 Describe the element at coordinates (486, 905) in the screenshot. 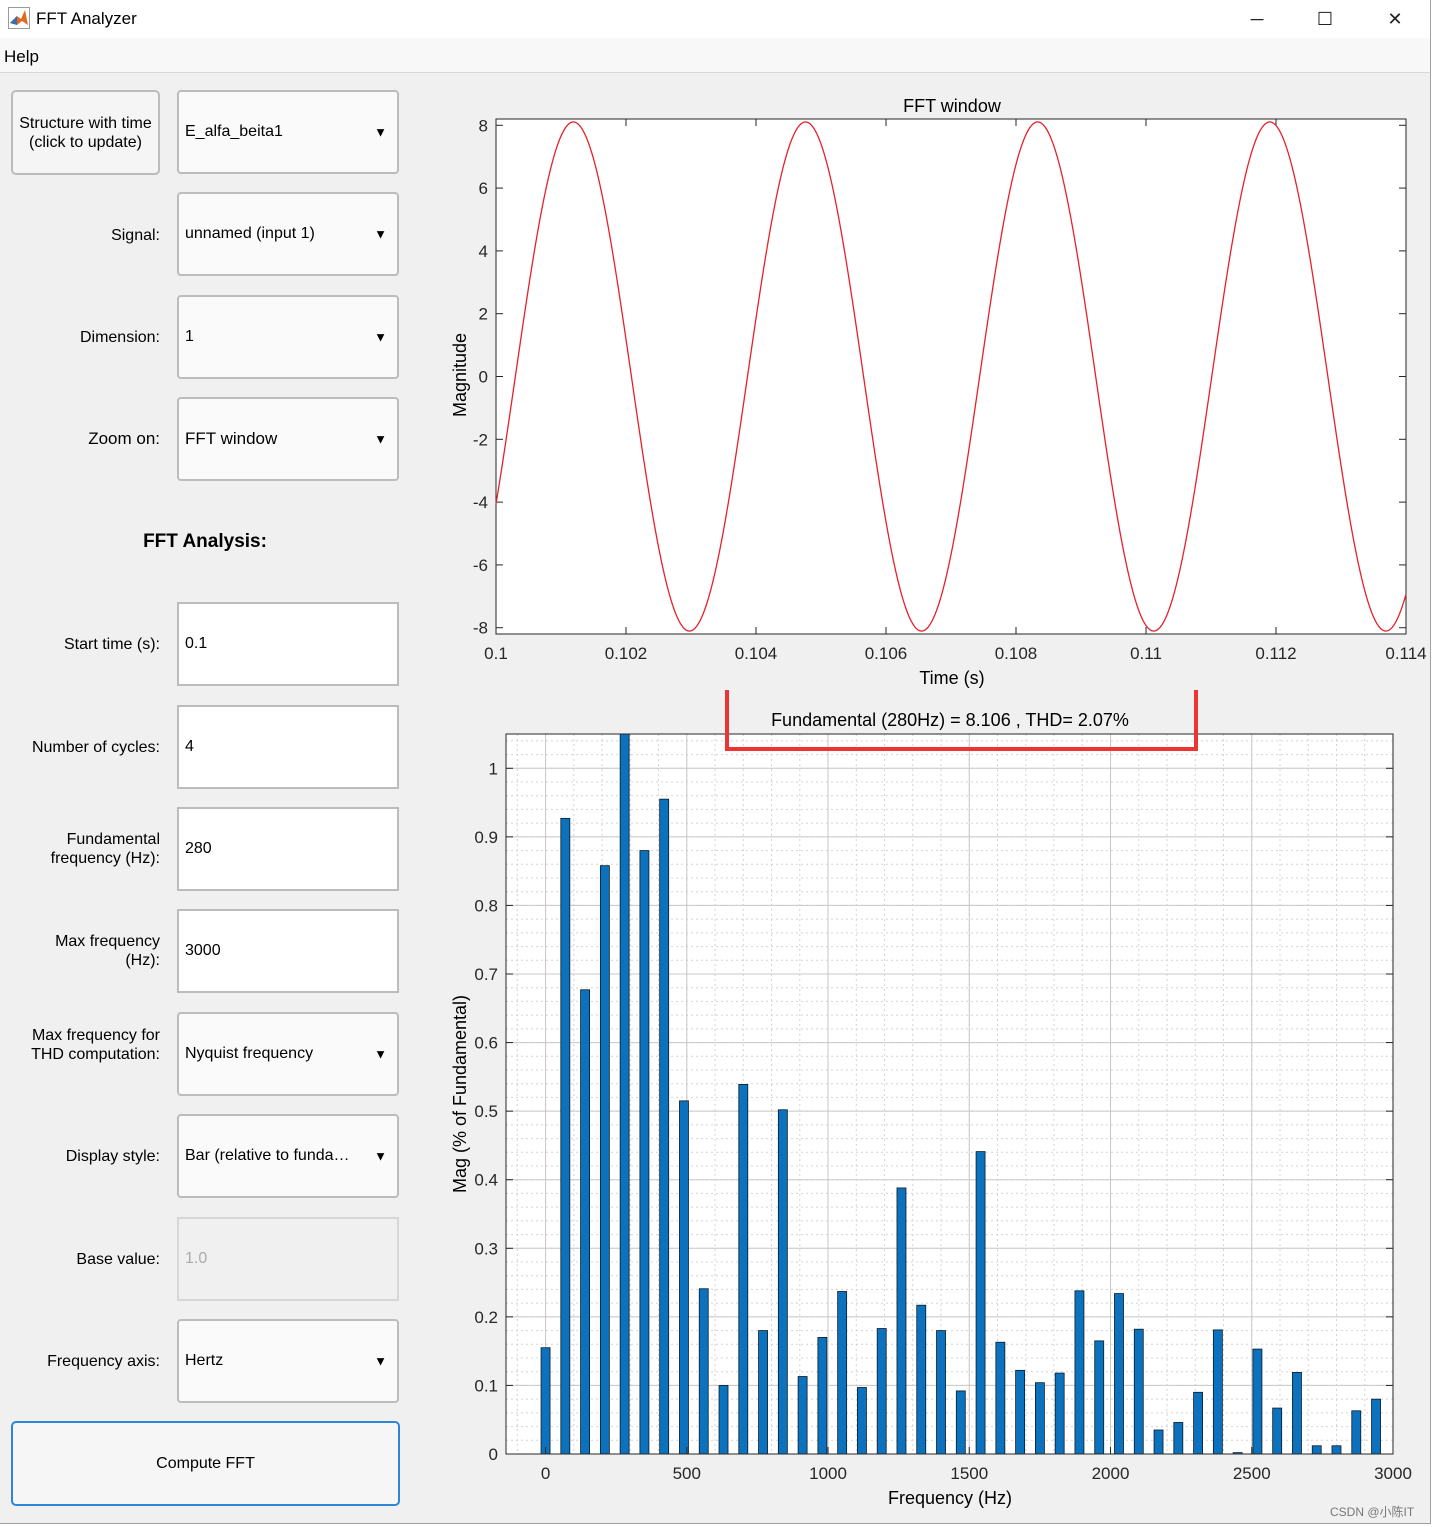

I see `y-tick-label: 0.8` at that location.